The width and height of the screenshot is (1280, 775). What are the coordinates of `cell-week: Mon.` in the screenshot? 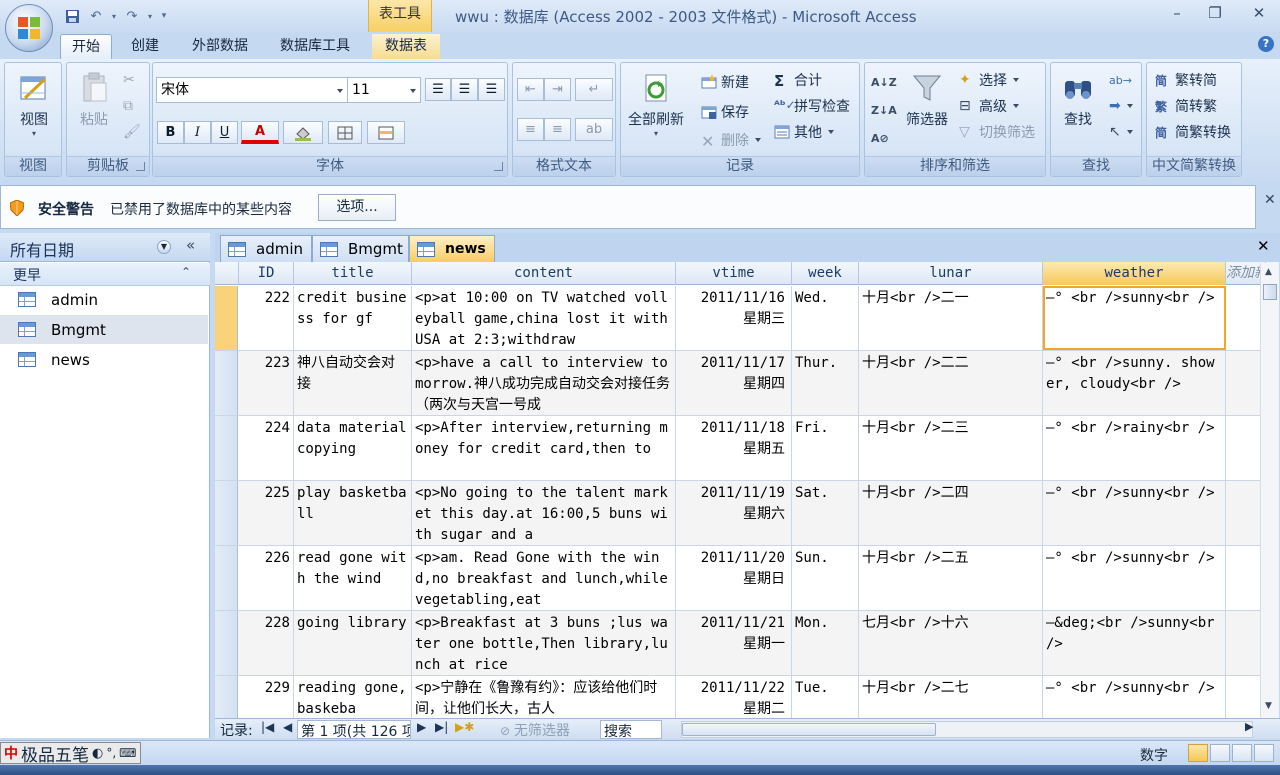 It's located at (825, 643).